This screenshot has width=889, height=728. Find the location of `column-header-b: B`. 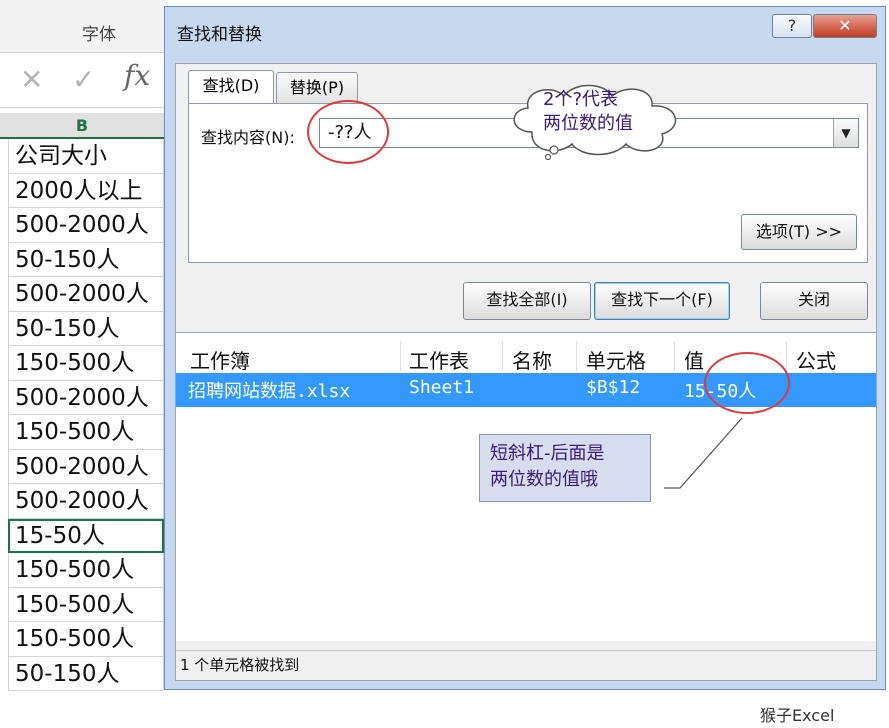

column-header-b: B is located at coordinates (82, 126).